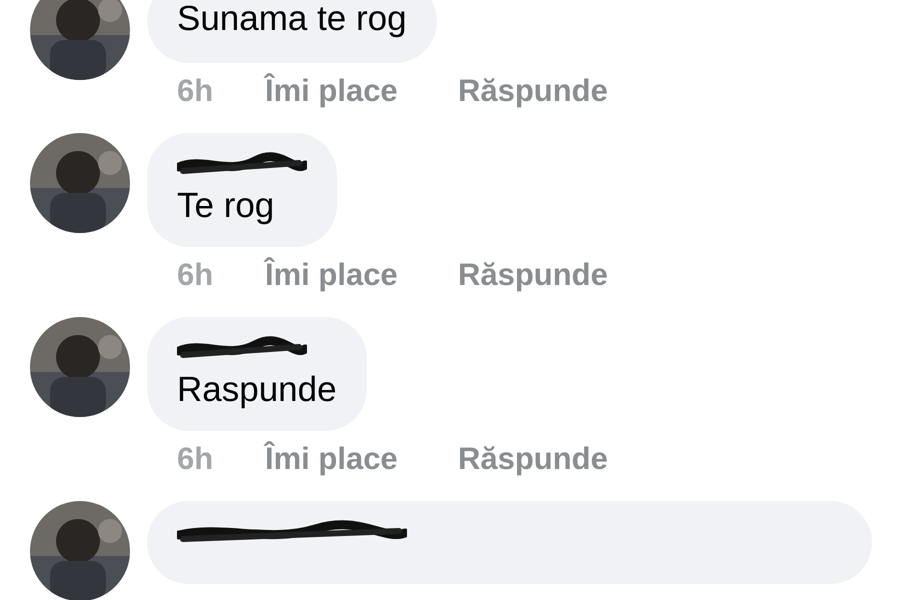 The height and width of the screenshot is (600, 900). Describe the element at coordinates (257, 390) in the screenshot. I see `comment-text: Raspunde` at that location.